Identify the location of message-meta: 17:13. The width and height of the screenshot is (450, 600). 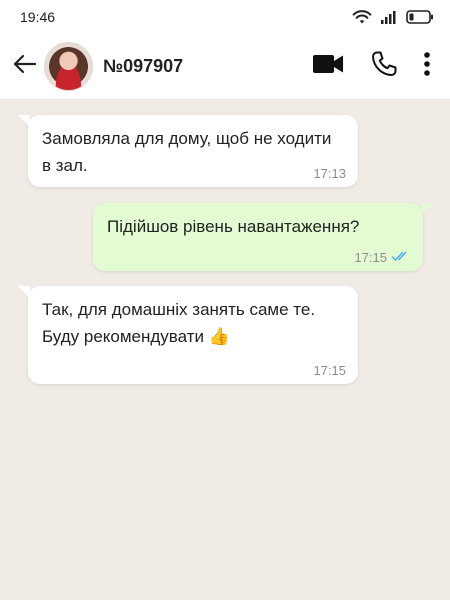
(329, 173).